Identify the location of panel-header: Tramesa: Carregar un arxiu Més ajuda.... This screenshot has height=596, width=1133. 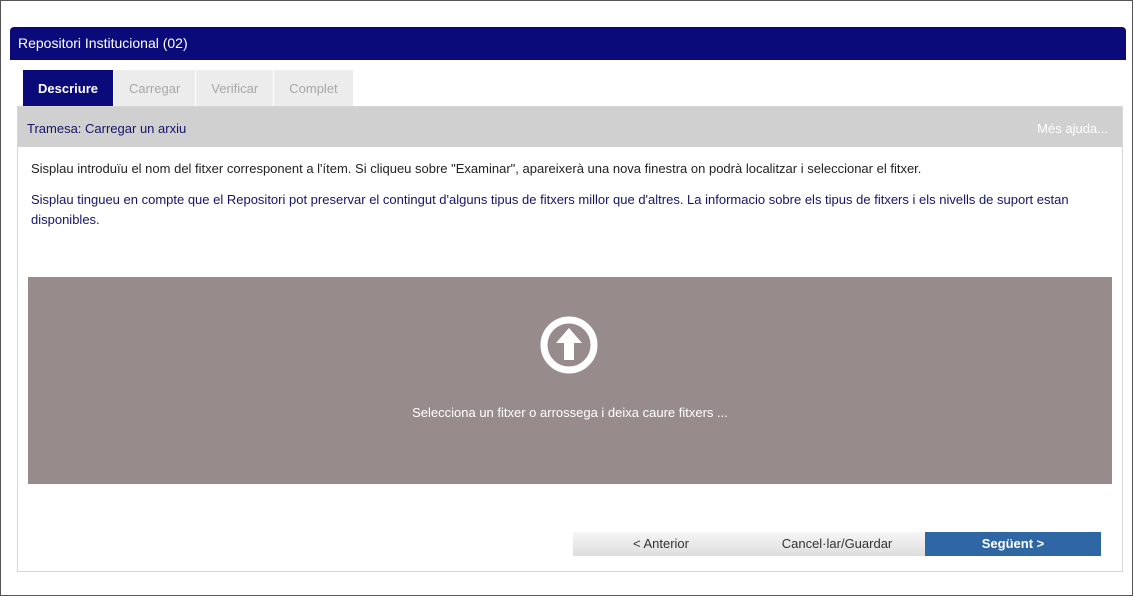
(570, 127).